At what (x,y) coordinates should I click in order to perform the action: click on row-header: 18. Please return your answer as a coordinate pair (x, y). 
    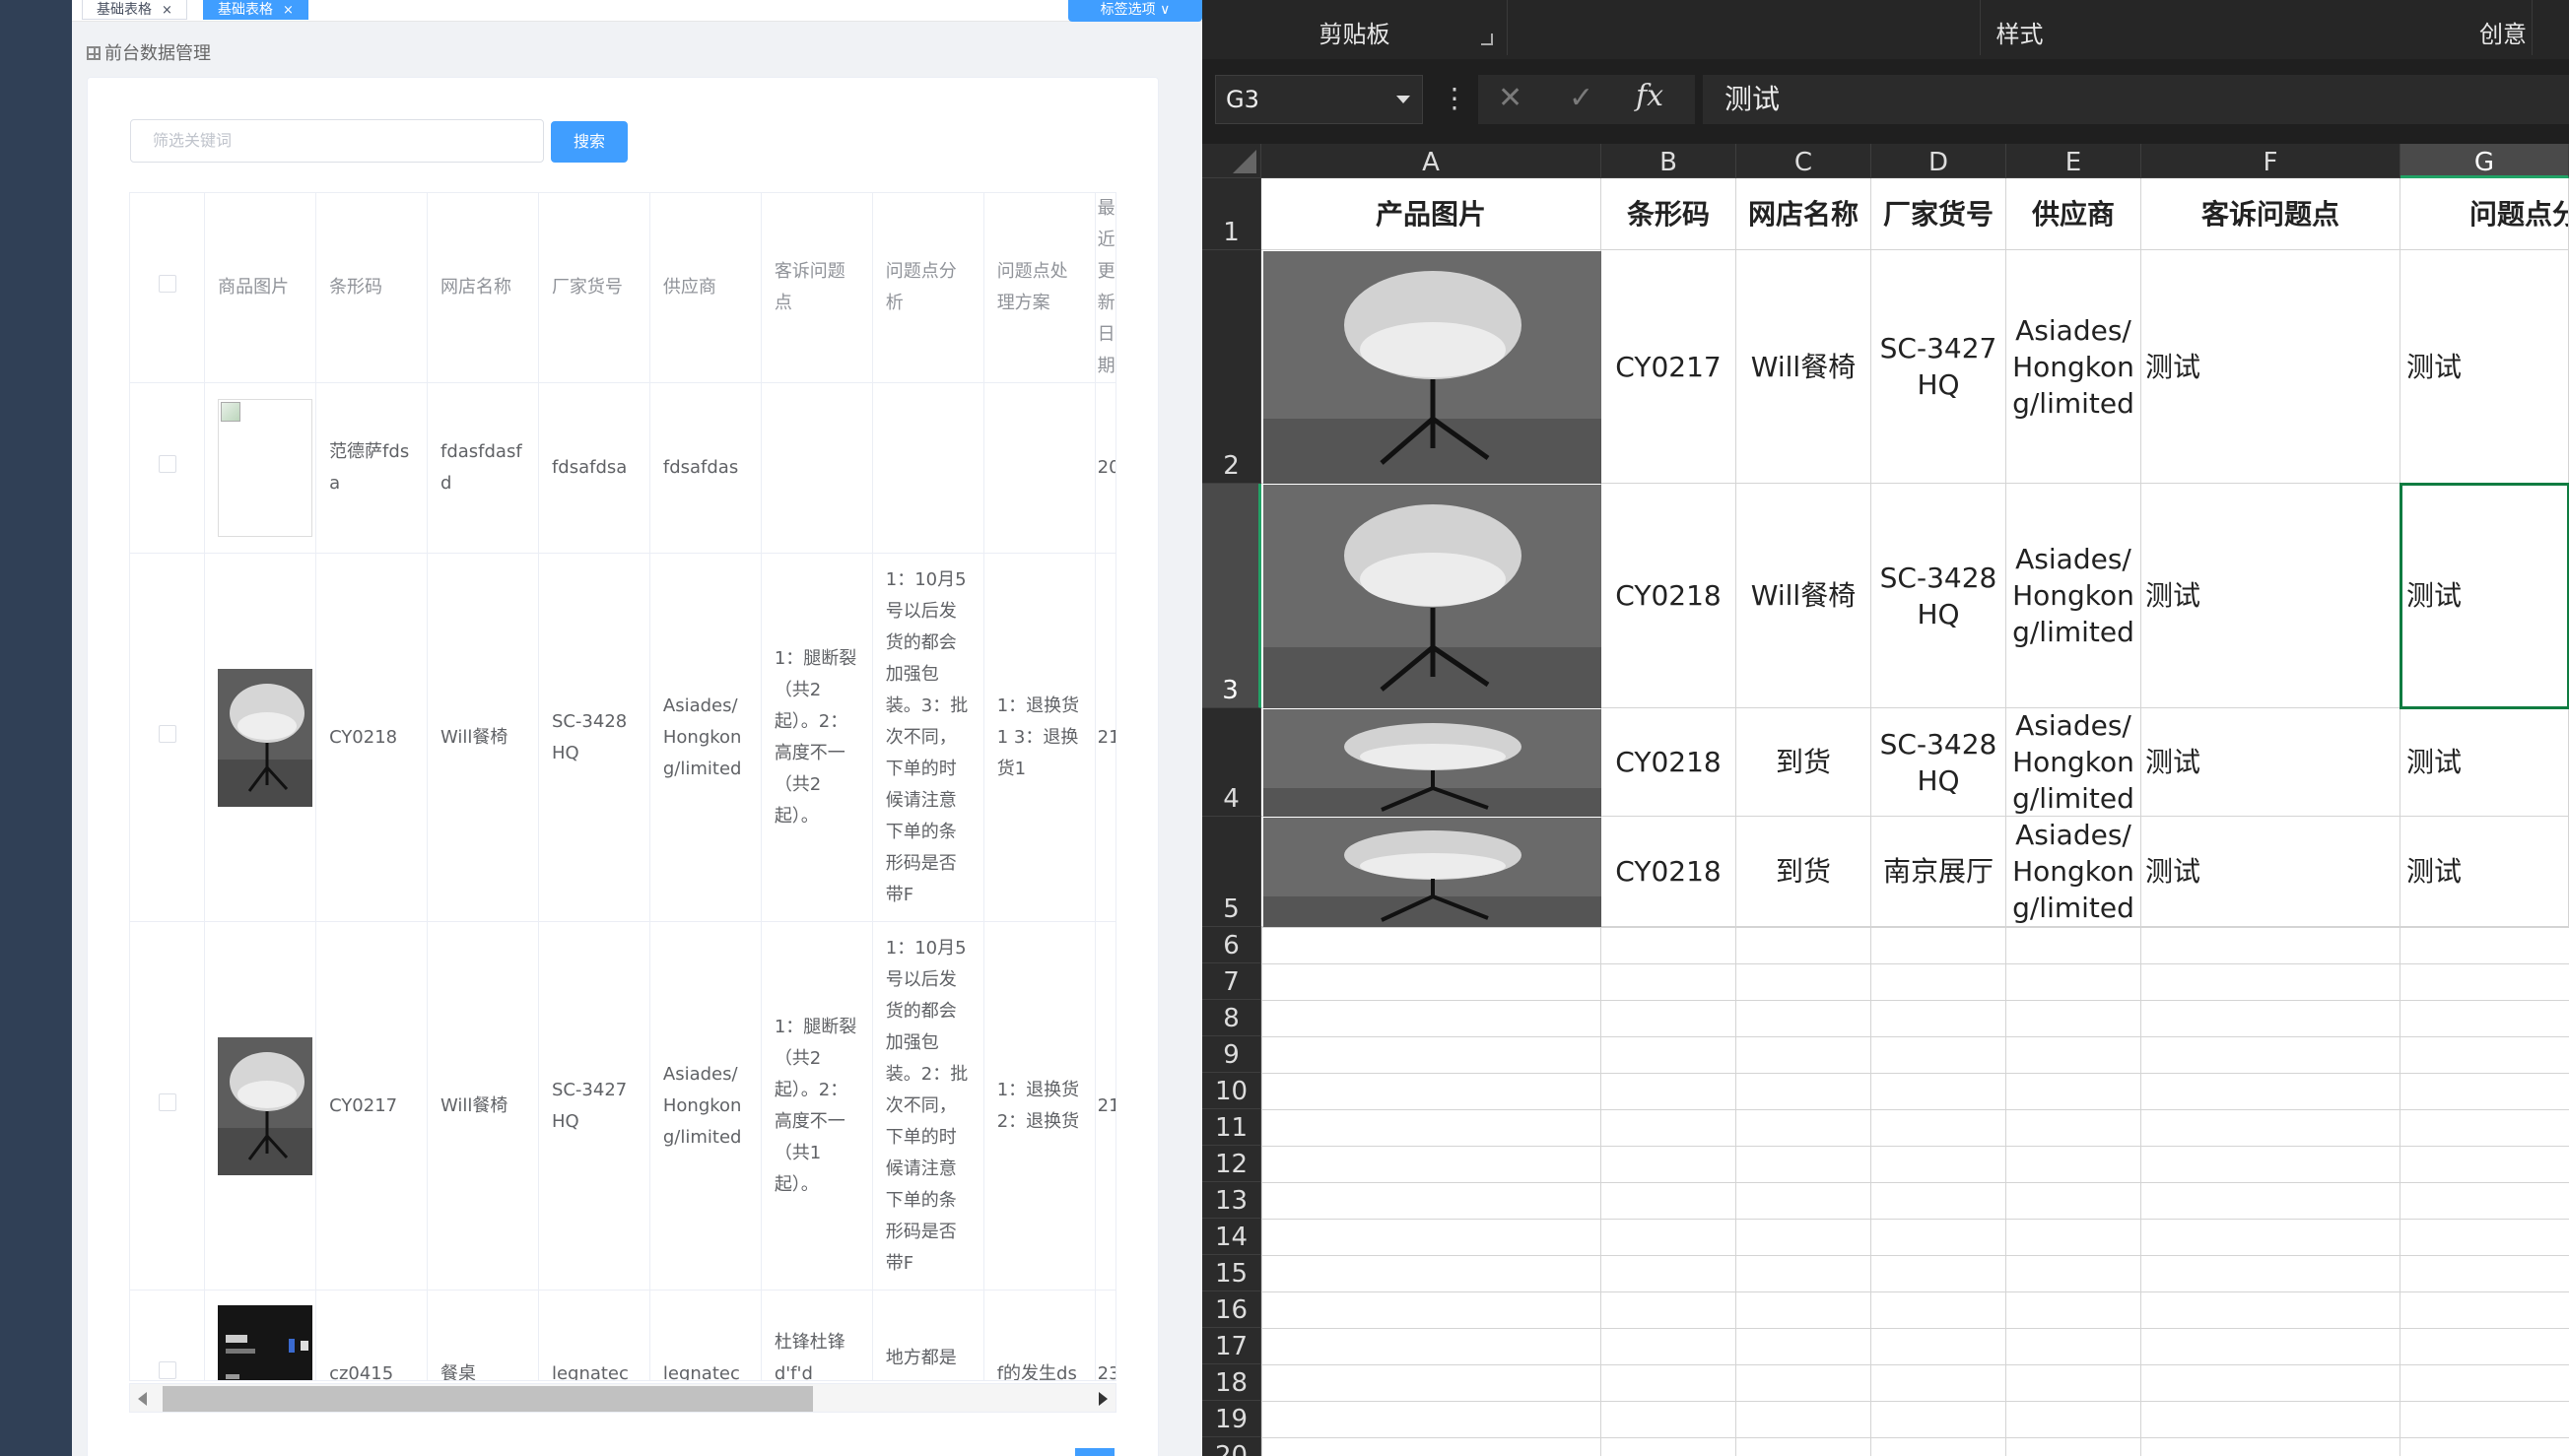
    Looking at the image, I should click on (1231, 1382).